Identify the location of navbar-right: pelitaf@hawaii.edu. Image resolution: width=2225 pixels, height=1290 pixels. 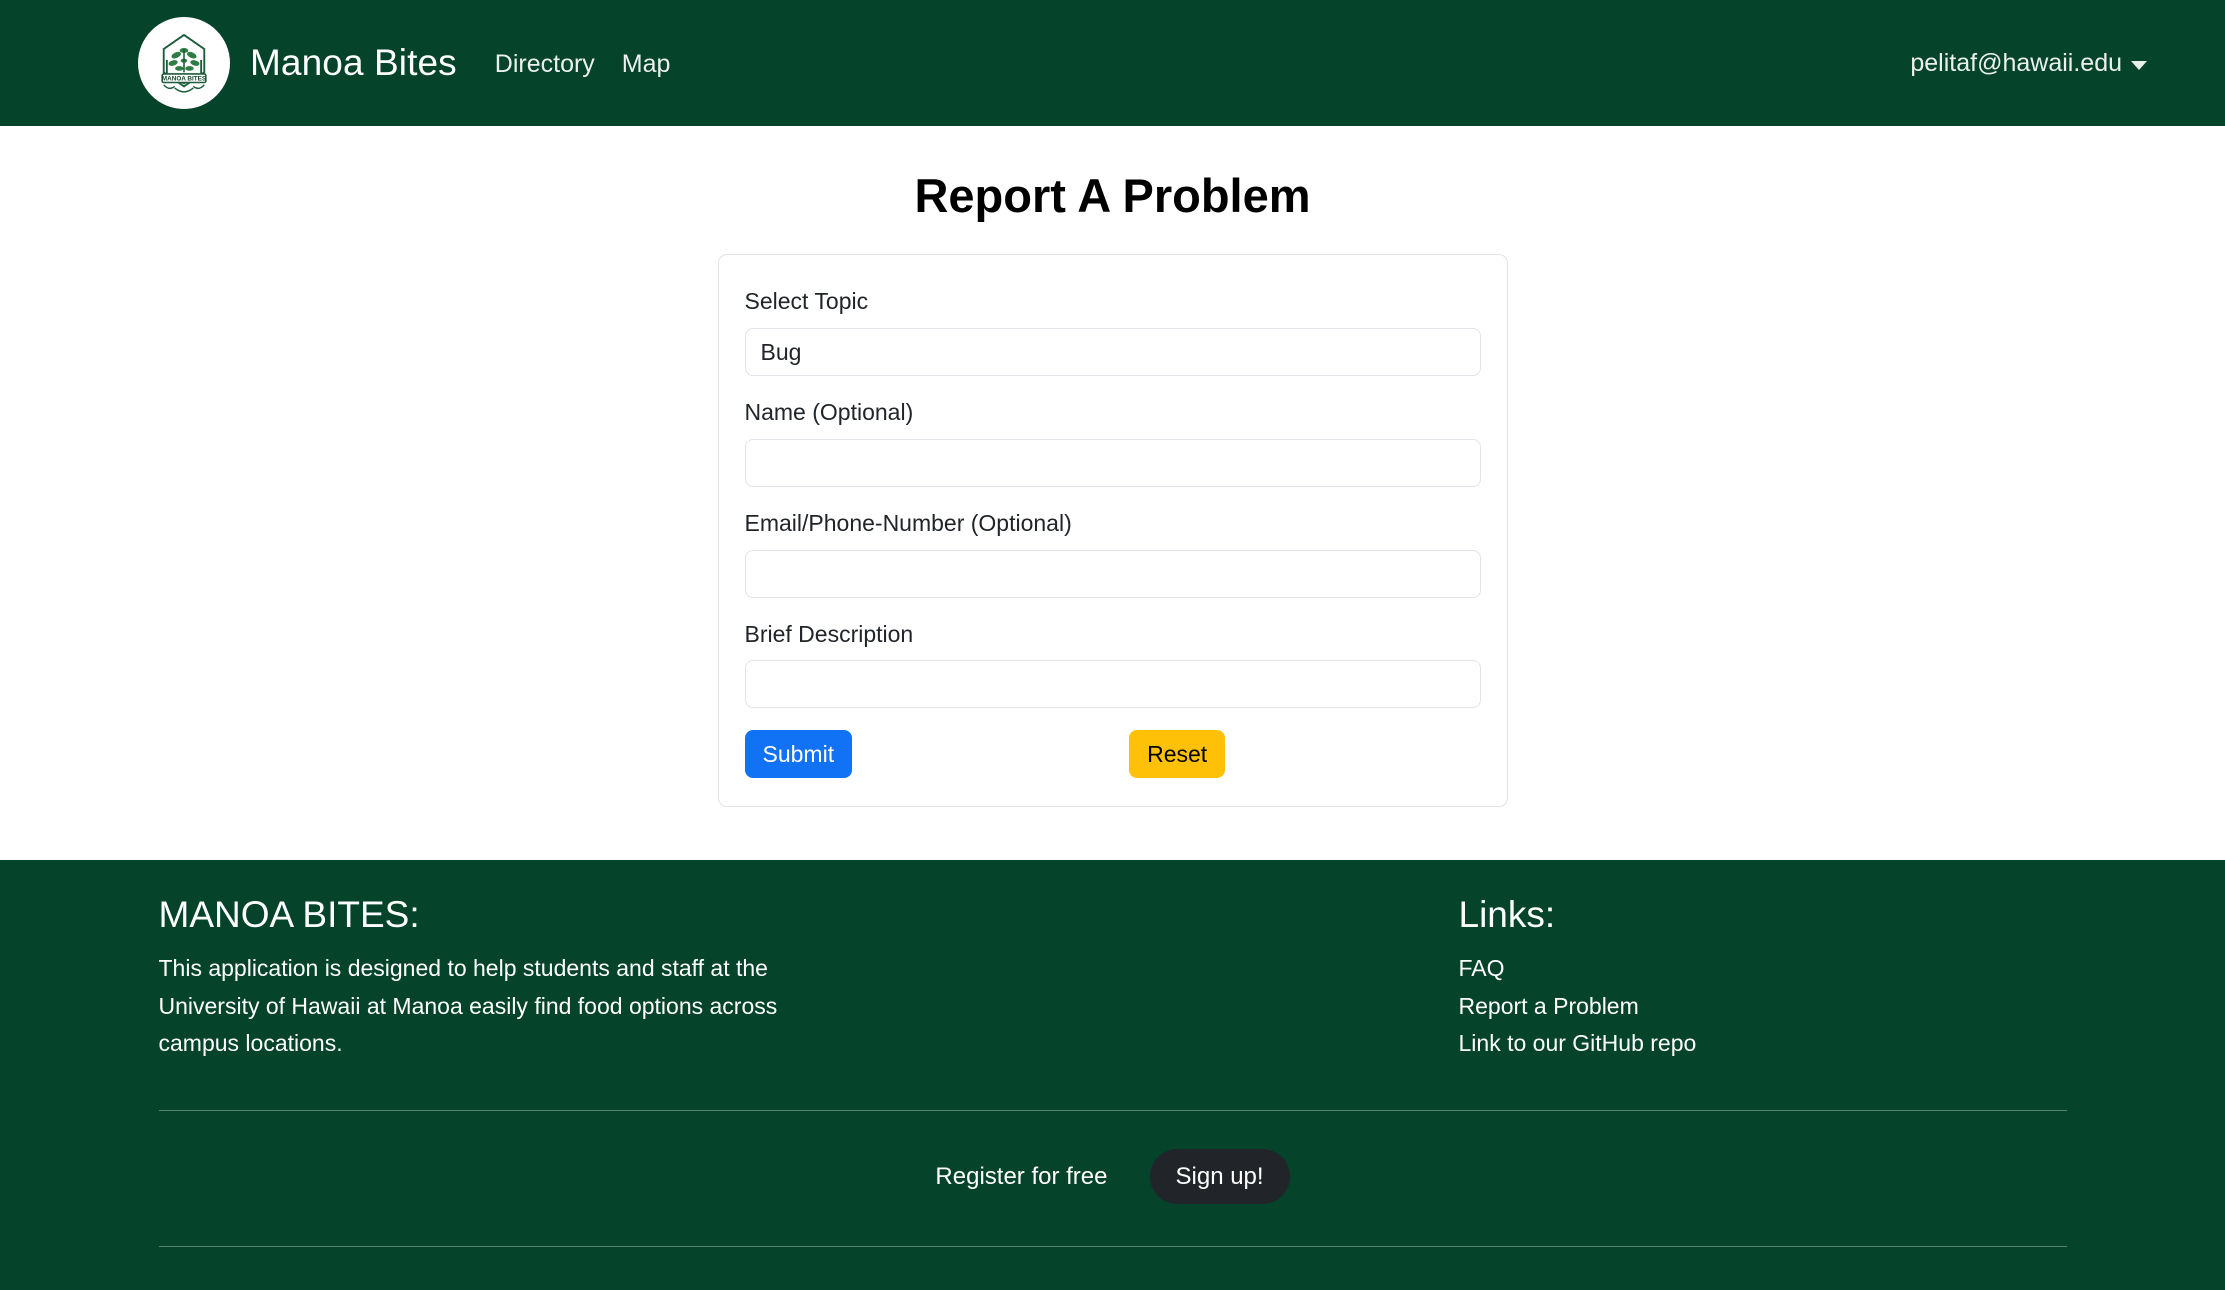
(2028, 63).